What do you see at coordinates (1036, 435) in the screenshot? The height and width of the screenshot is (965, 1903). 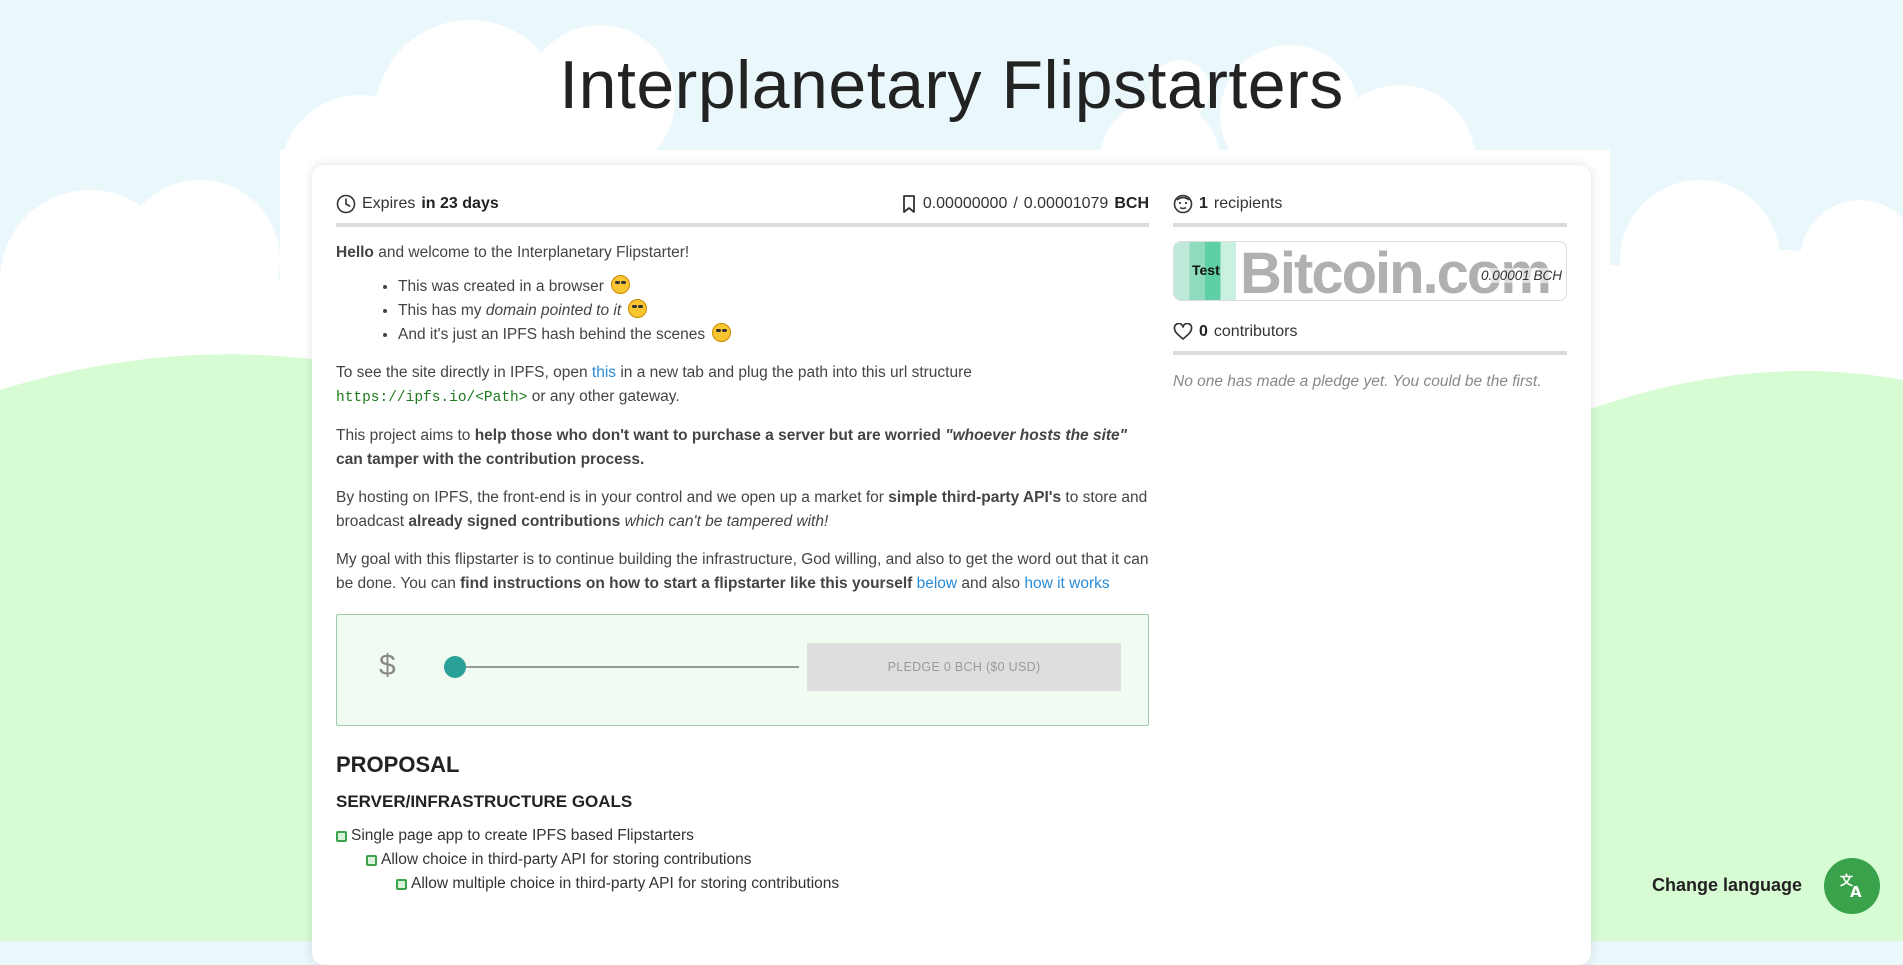 I see `aim-quote: "whoever hosts the site"` at bounding box center [1036, 435].